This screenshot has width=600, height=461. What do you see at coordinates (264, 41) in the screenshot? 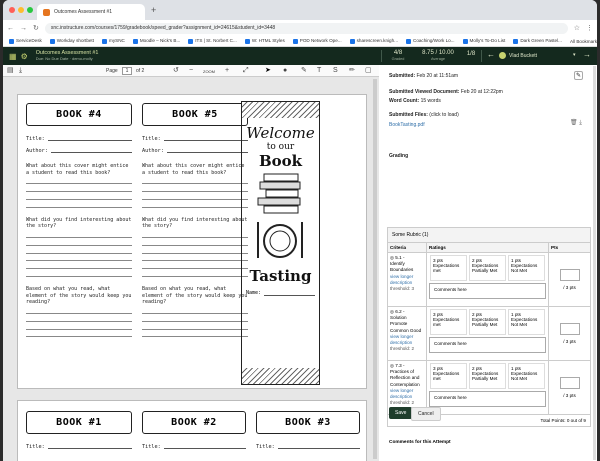
I see `bookmark-item: W: HTML Styles` at bounding box center [264, 41].